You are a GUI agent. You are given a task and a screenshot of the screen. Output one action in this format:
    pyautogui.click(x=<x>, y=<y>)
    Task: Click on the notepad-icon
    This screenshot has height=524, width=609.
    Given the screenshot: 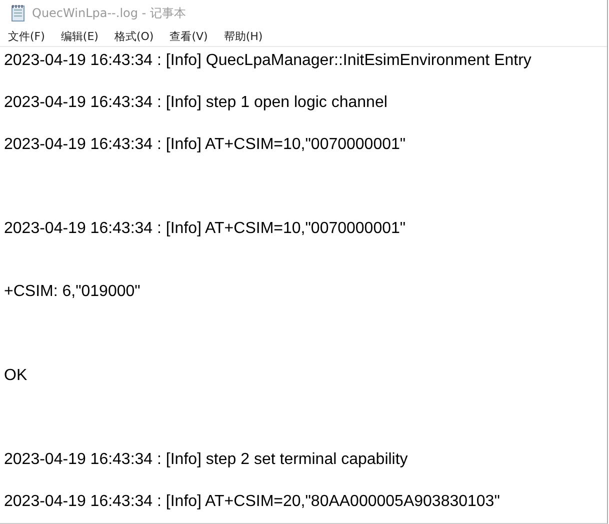 What is the action you would take?
    pyautogui.click(x=18, y=13)
    